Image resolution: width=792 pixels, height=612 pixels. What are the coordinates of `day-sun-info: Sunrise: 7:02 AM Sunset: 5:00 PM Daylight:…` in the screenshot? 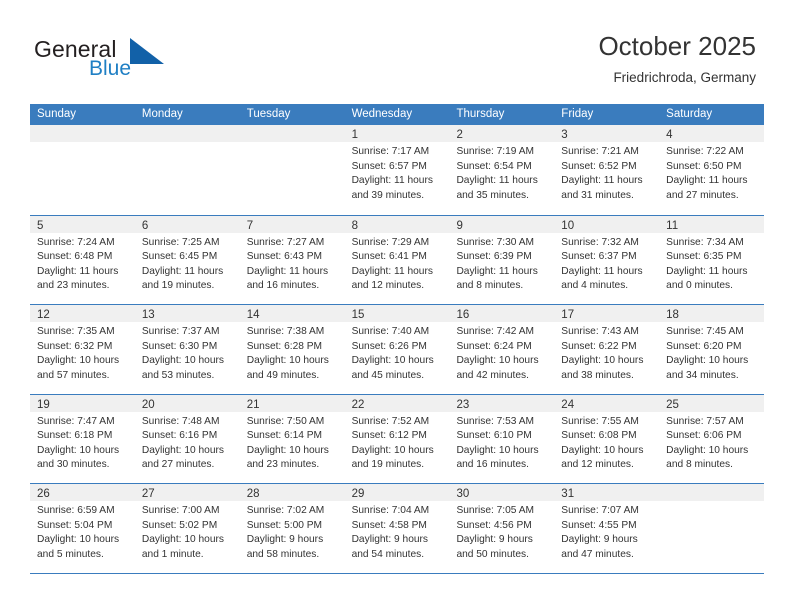 It's located at (292, 531).